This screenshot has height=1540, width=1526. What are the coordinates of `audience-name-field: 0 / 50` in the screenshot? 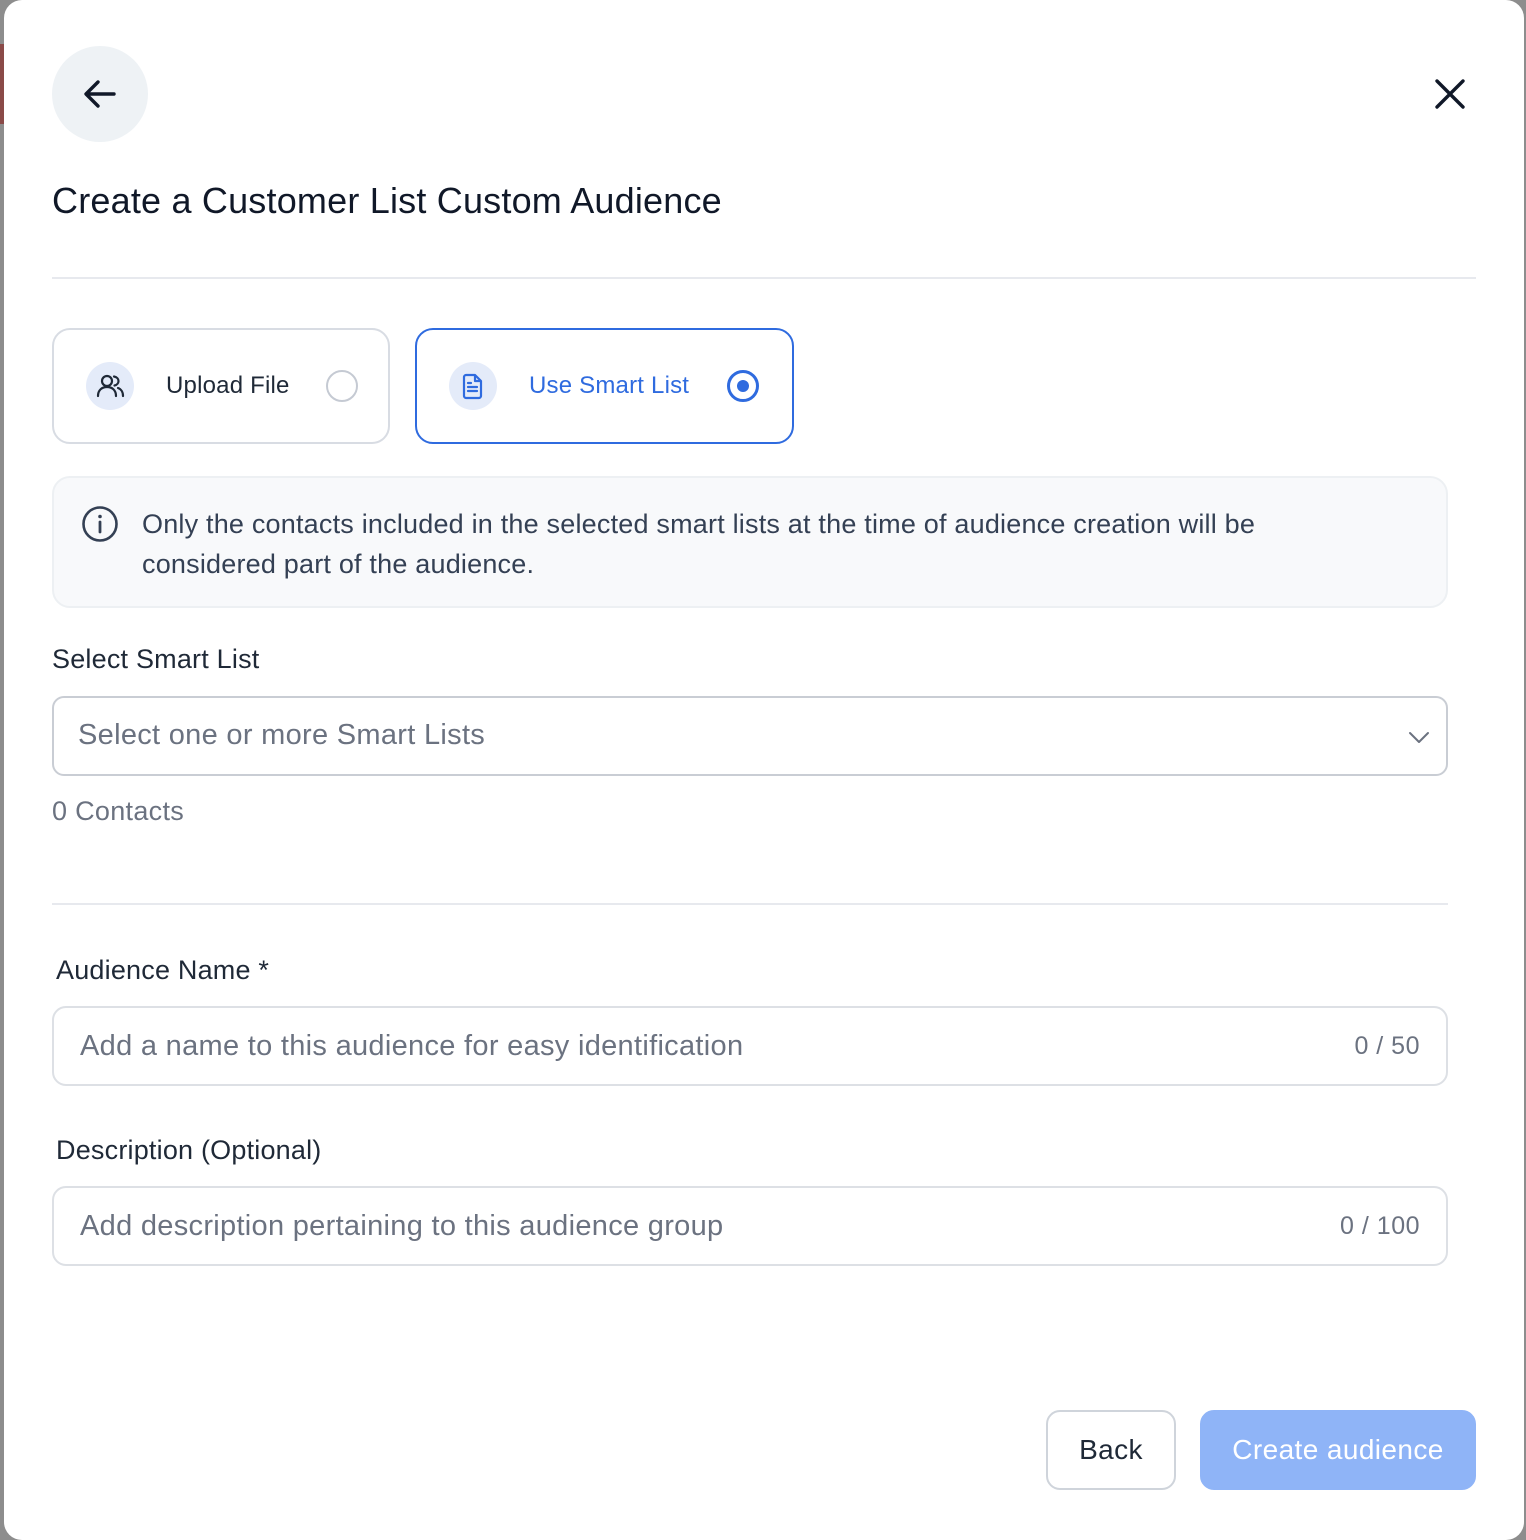 It's located at (750, 1046).